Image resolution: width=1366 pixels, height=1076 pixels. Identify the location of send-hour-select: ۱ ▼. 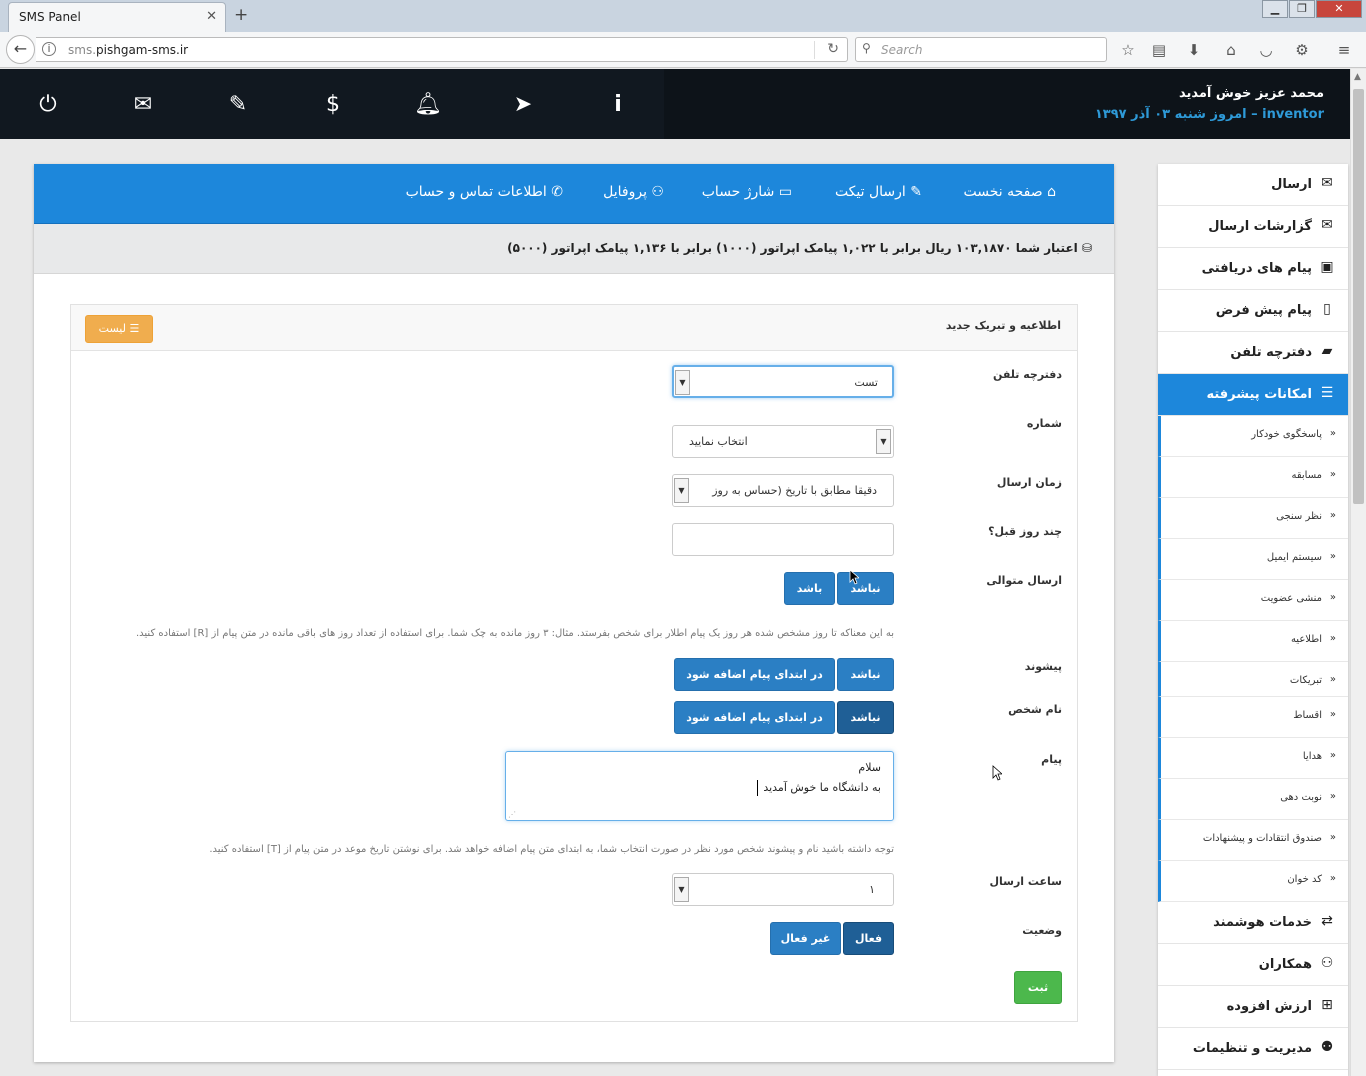
(783, 889).